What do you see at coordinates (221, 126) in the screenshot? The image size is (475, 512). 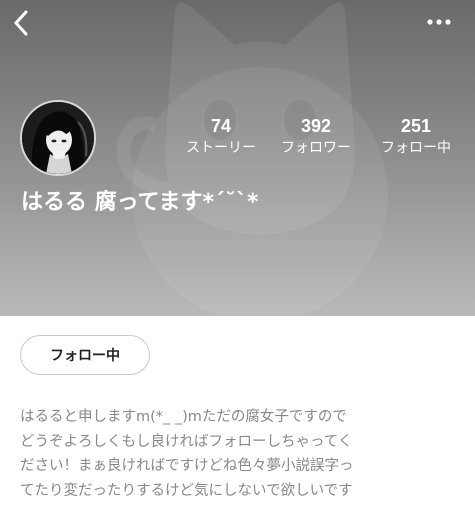 I see `stat-value: 74` at bounding box center [221, 126].